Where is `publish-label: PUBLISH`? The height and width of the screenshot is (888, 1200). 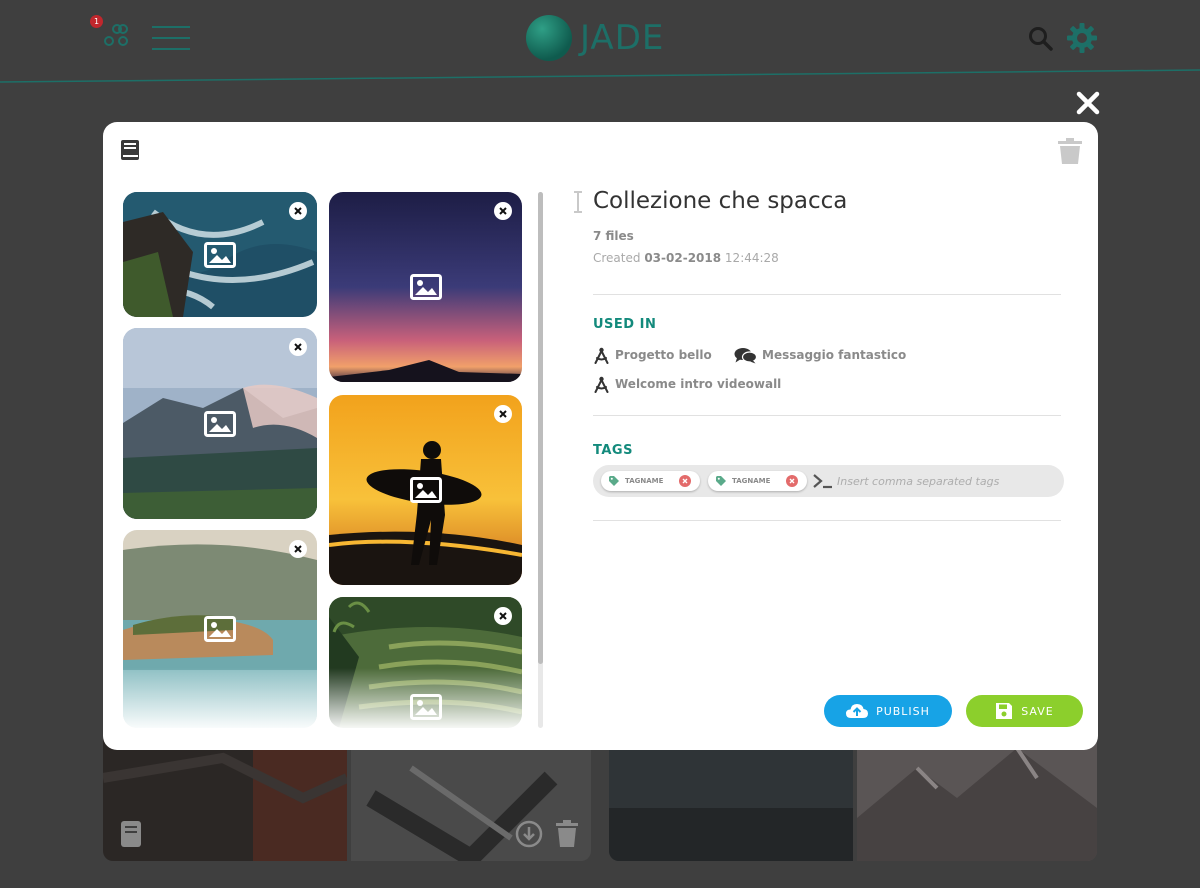
publish-label: PUBLISH is located at coordinates (903, 711).